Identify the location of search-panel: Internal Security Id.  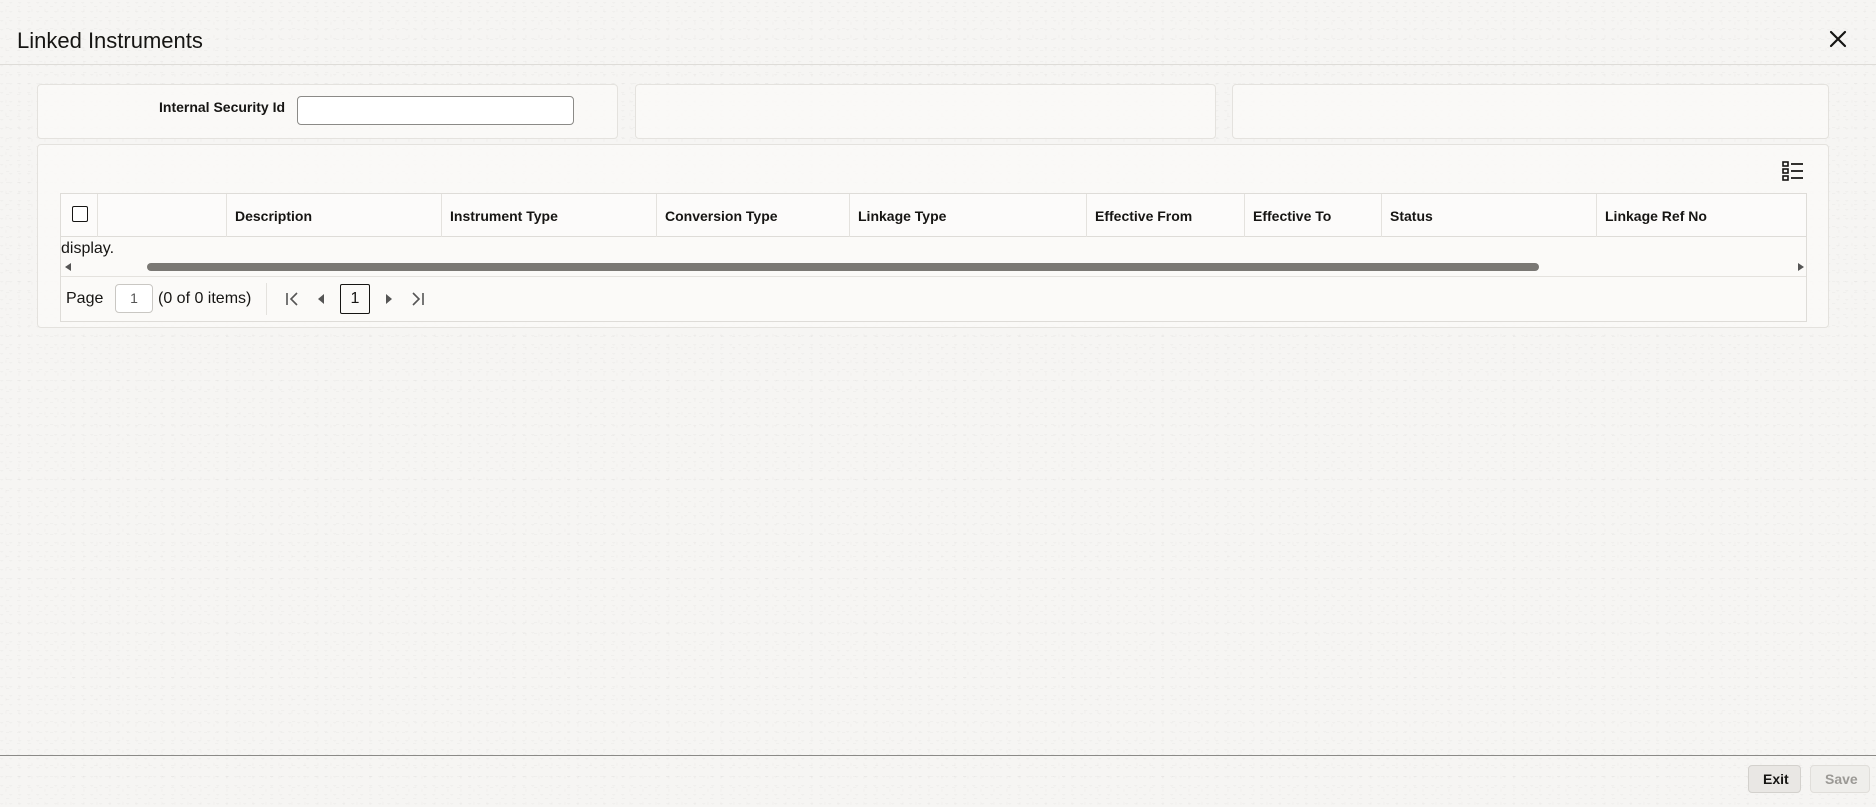
(327, 111).